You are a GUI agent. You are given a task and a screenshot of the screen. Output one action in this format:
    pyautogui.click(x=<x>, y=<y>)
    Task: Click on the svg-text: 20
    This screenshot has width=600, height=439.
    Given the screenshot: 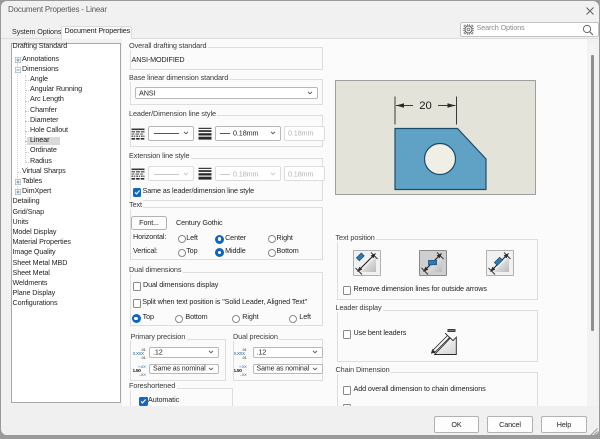 What is the action you would take?
    pyautogui.click(x=425, y=106)
    